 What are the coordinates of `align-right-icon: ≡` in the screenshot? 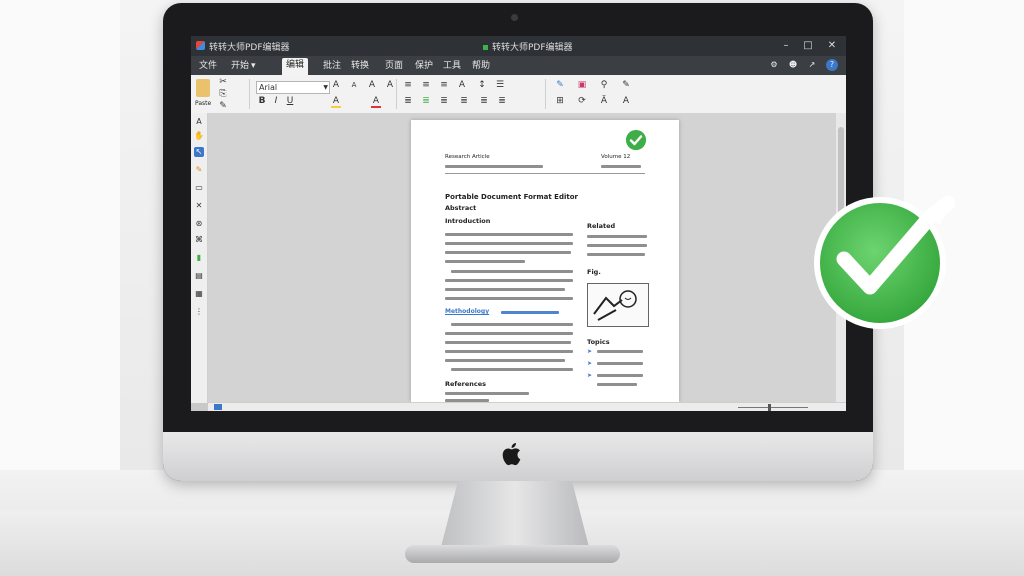 It's located at (444, 85).